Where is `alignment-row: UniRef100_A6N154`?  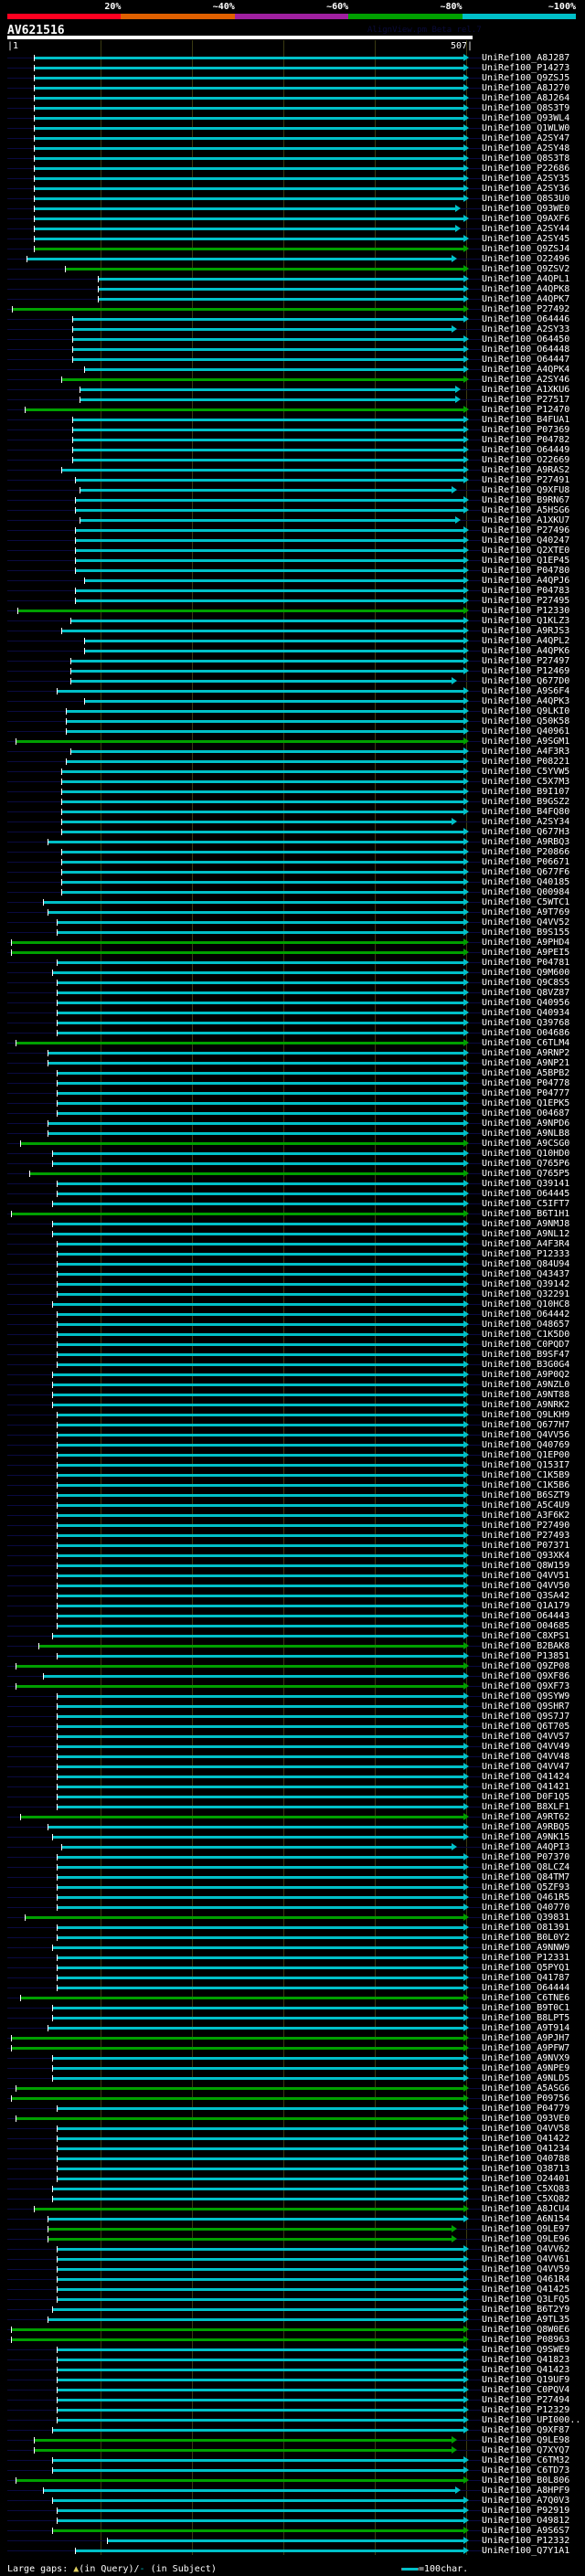
alignment-row: UniRef100_A6N154 is located at coordinates (293, 2219).